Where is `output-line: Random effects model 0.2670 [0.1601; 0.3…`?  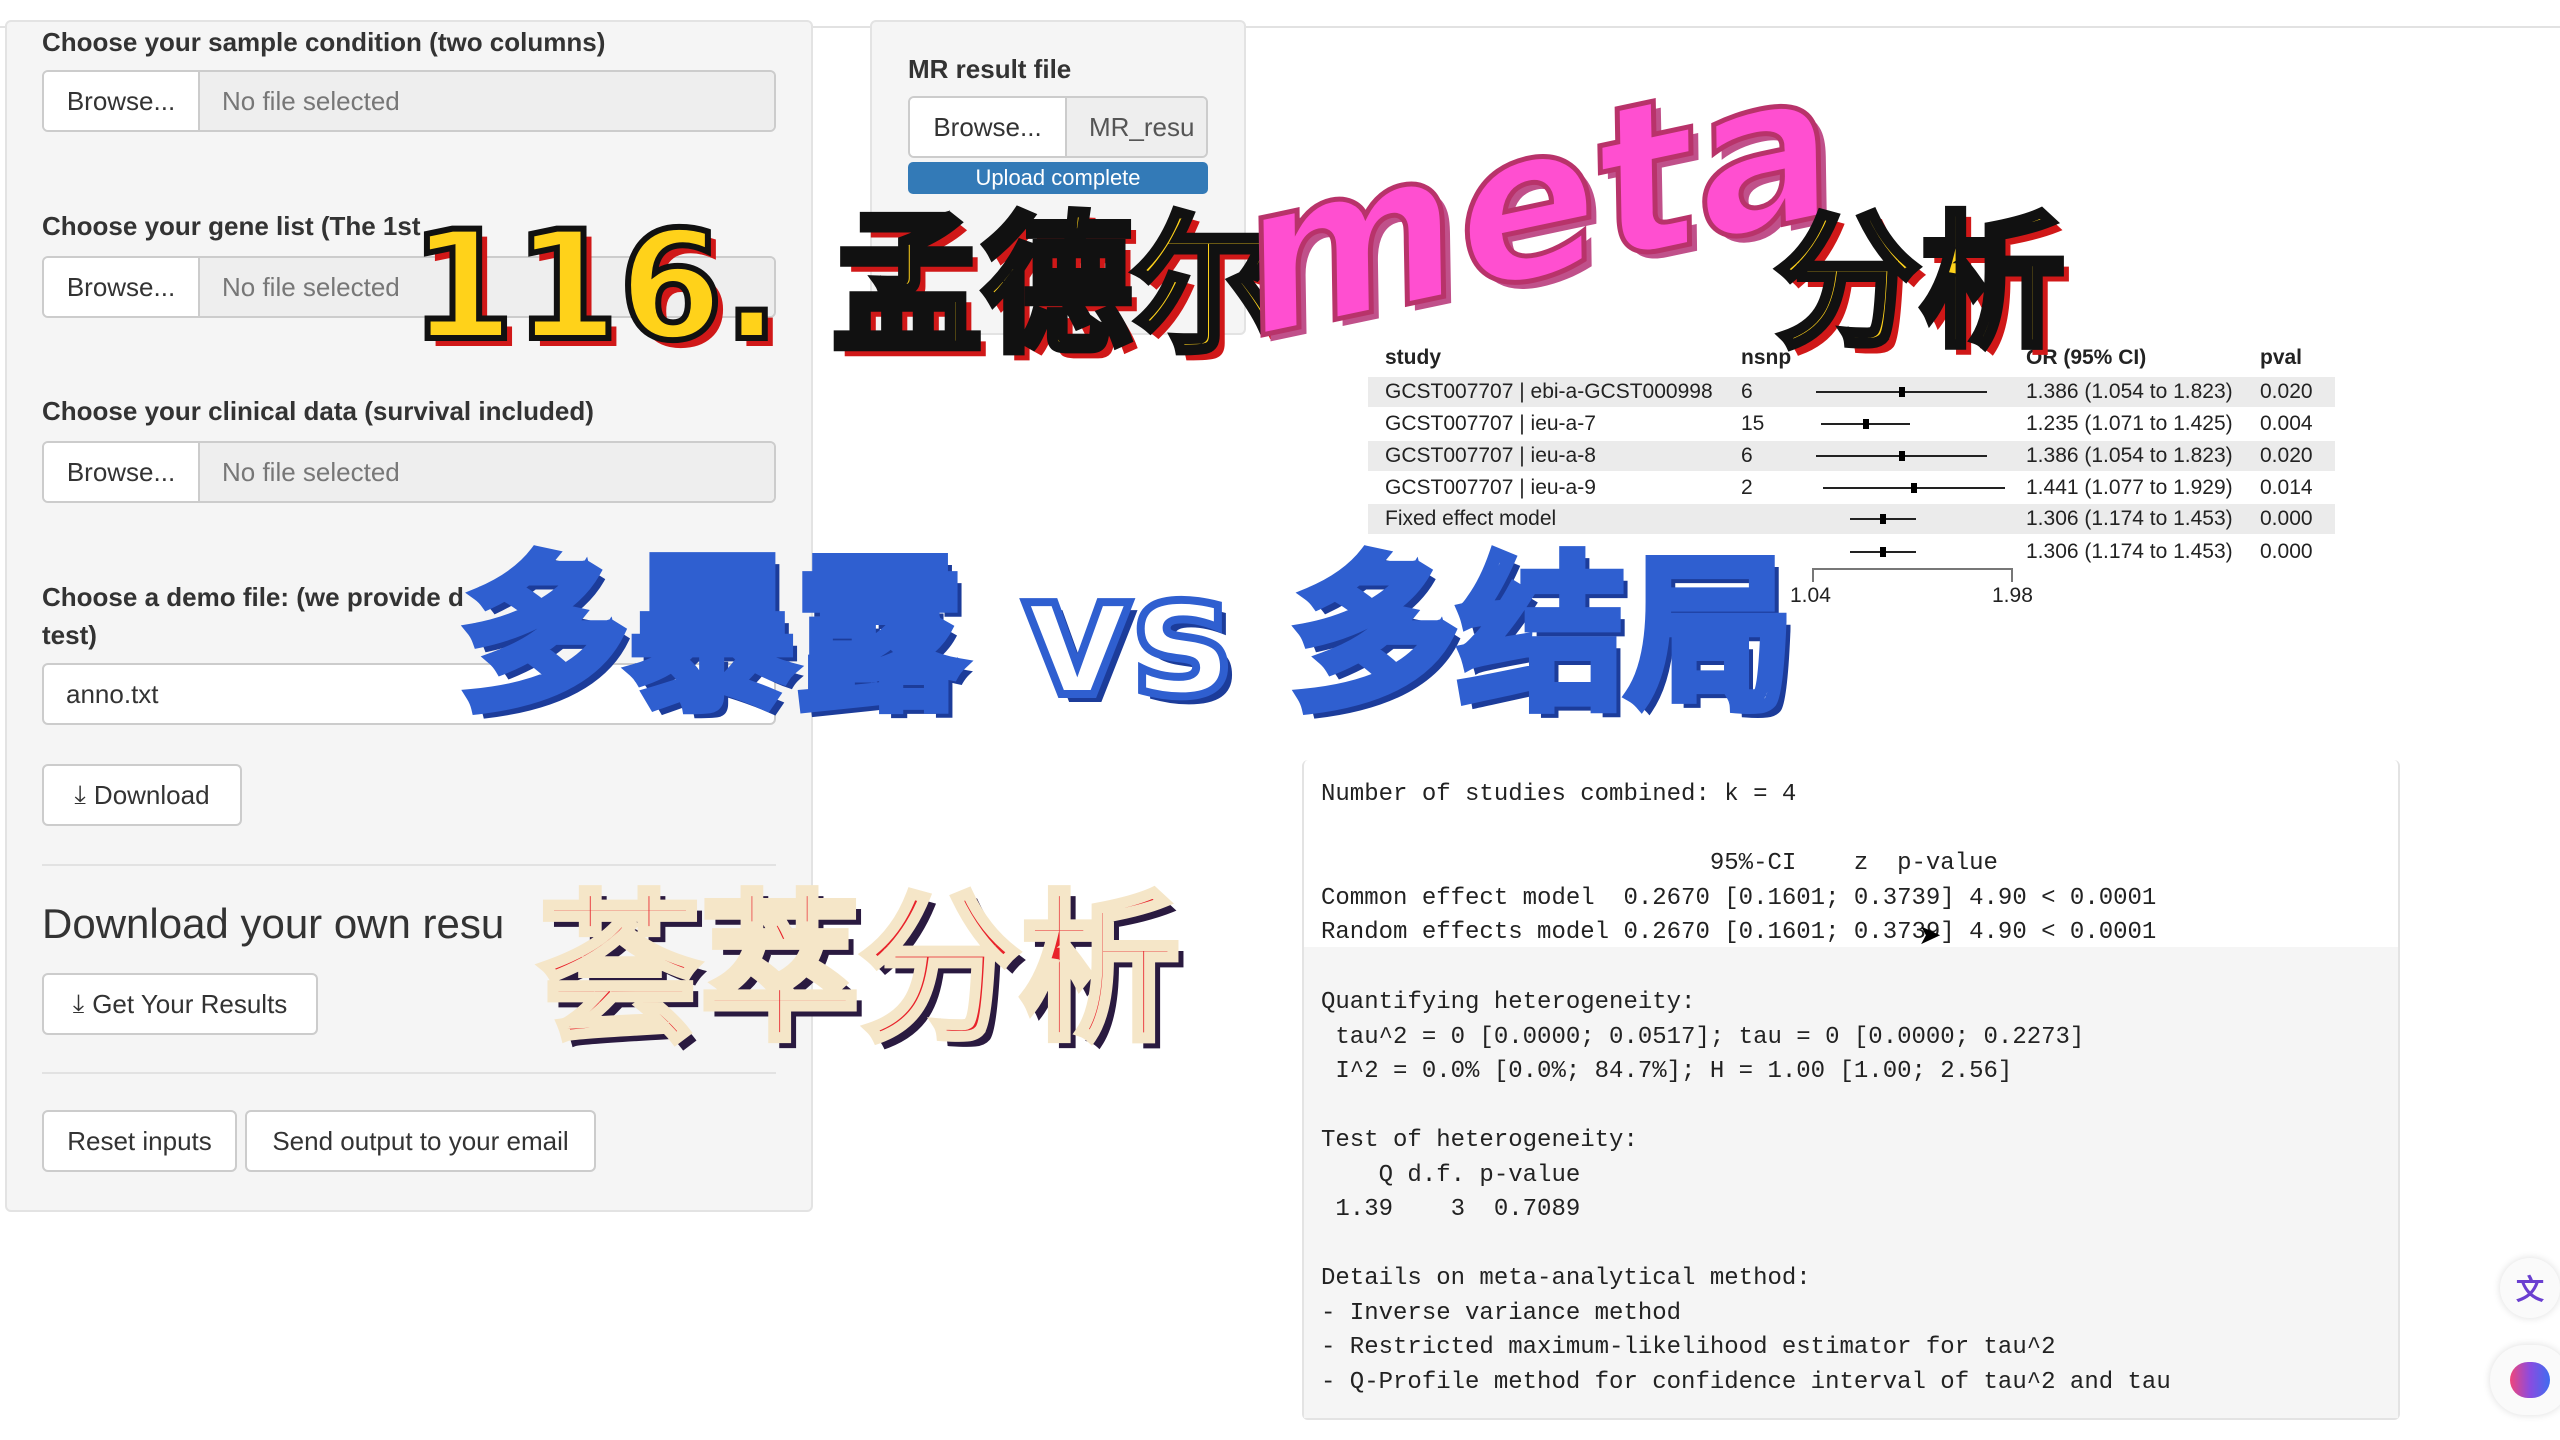
output-line: Random effects model 0.2670 [0.1601; 0.3… is located at coordinates (1739, 932).